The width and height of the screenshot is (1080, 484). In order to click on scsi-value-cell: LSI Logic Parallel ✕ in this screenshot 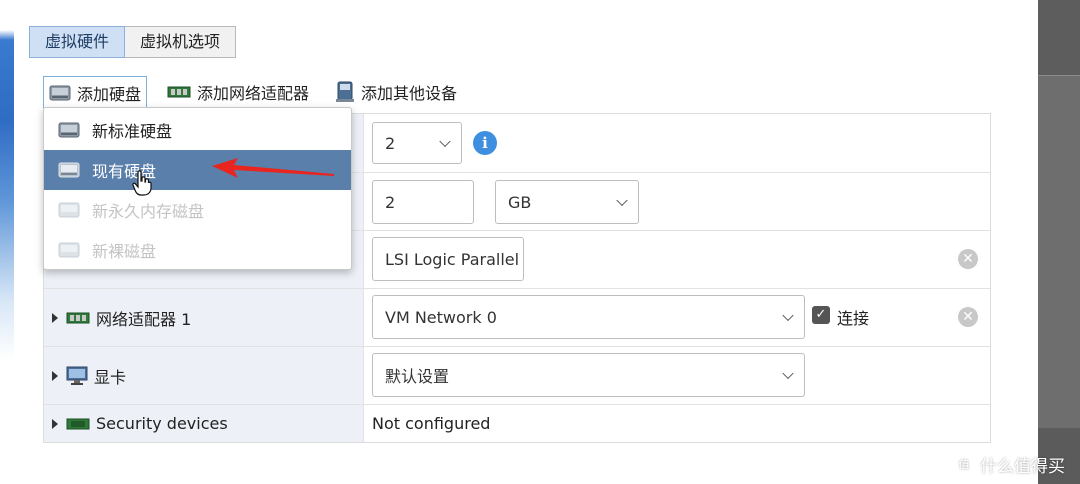, I will do `click(676, 259)`.